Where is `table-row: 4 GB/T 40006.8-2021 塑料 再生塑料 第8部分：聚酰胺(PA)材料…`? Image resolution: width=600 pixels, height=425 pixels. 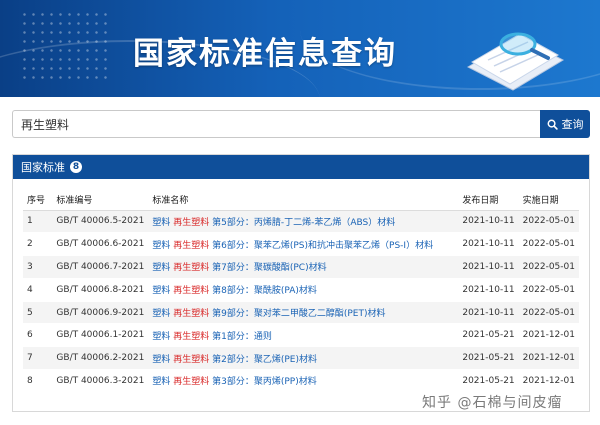 table-row: 4 GB/T 40006.8-2021 塑料 再生塑料 第8部分：聚酰胺(PA)材料… is located at coordinates (301, 290).